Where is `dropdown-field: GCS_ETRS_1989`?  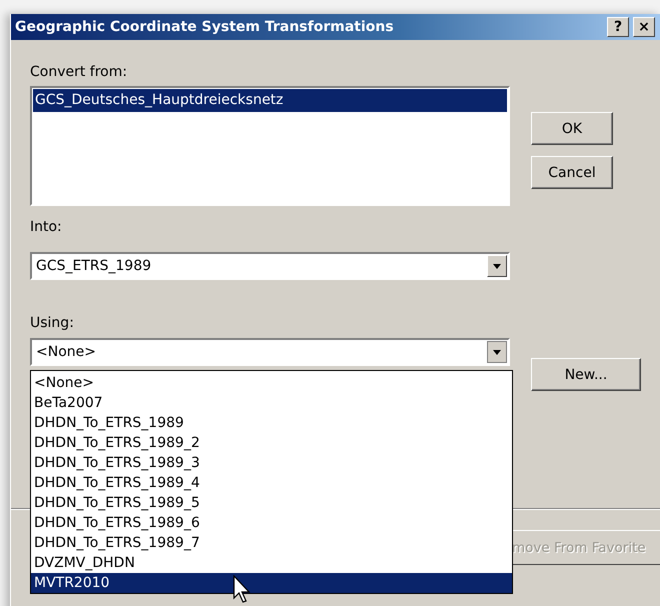
dropdown-field: GCS_ETRS_1989 is located at coordinates (270, 266).